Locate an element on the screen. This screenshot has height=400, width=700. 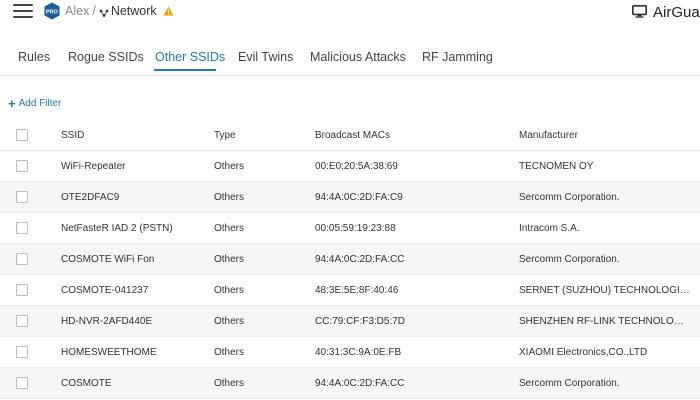
cell-mac: 00:E0:20:5A:38:69 is located at coordinates (356, 166).